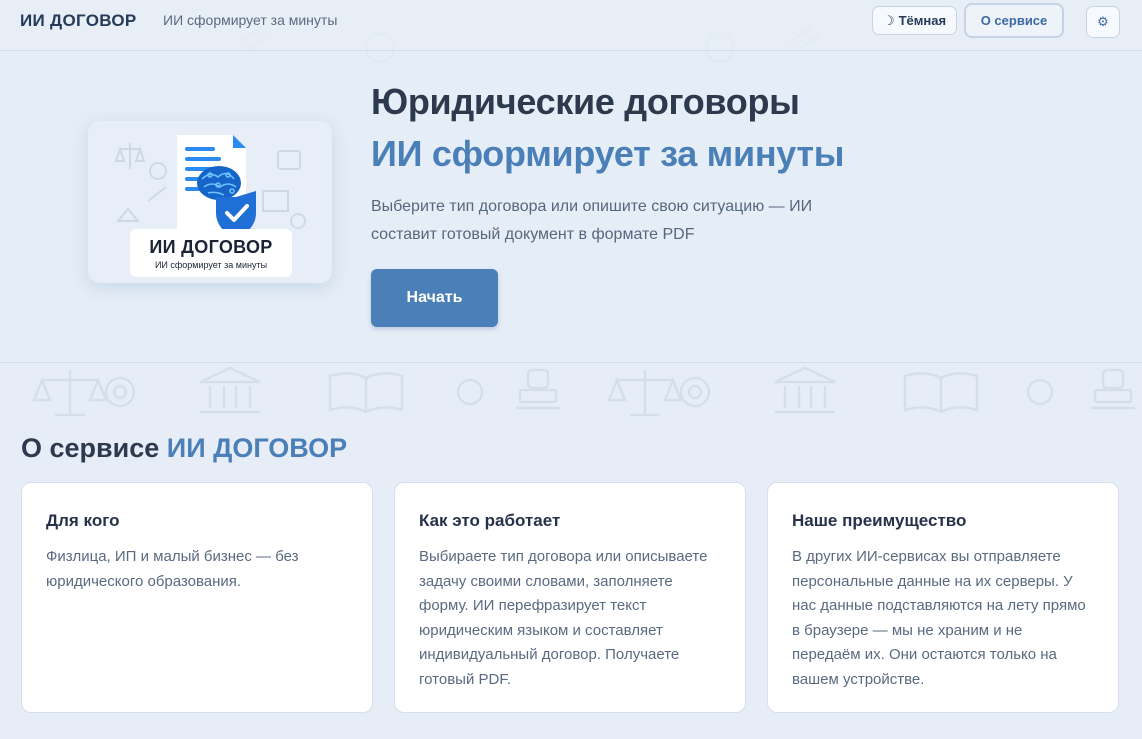 The width and height of the screenshot is (1142, 739). I want to click on logo-badge: ИИ ДОГОВОР ИИ сформирует за минуты, so click(211, 253).